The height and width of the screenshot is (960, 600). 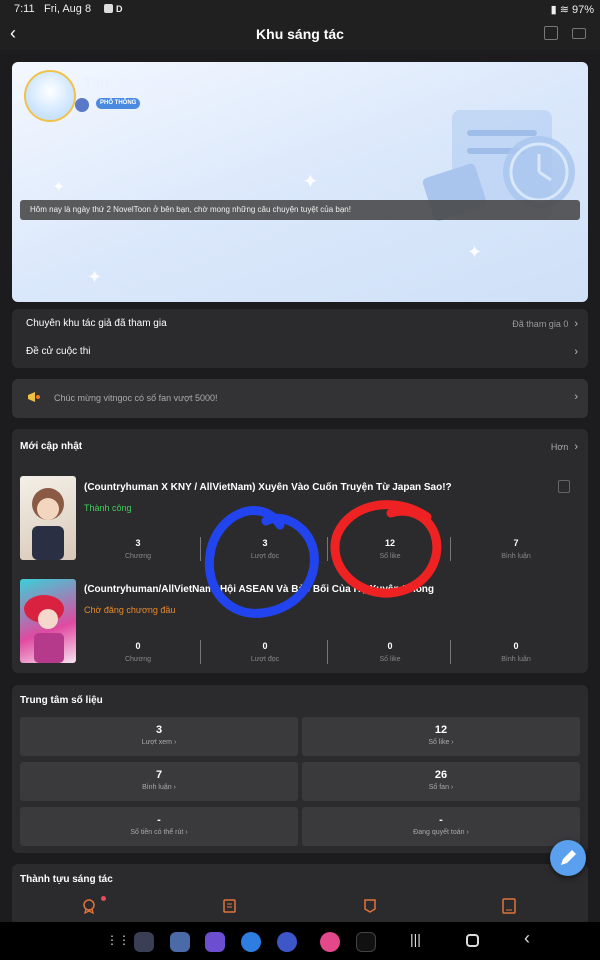 What do you see at coordinates (300, 941) in the screenshot?
I see `system-nav-bar: ⋮⋮⋮ ||| ‹` at bounding box center [300, 941].